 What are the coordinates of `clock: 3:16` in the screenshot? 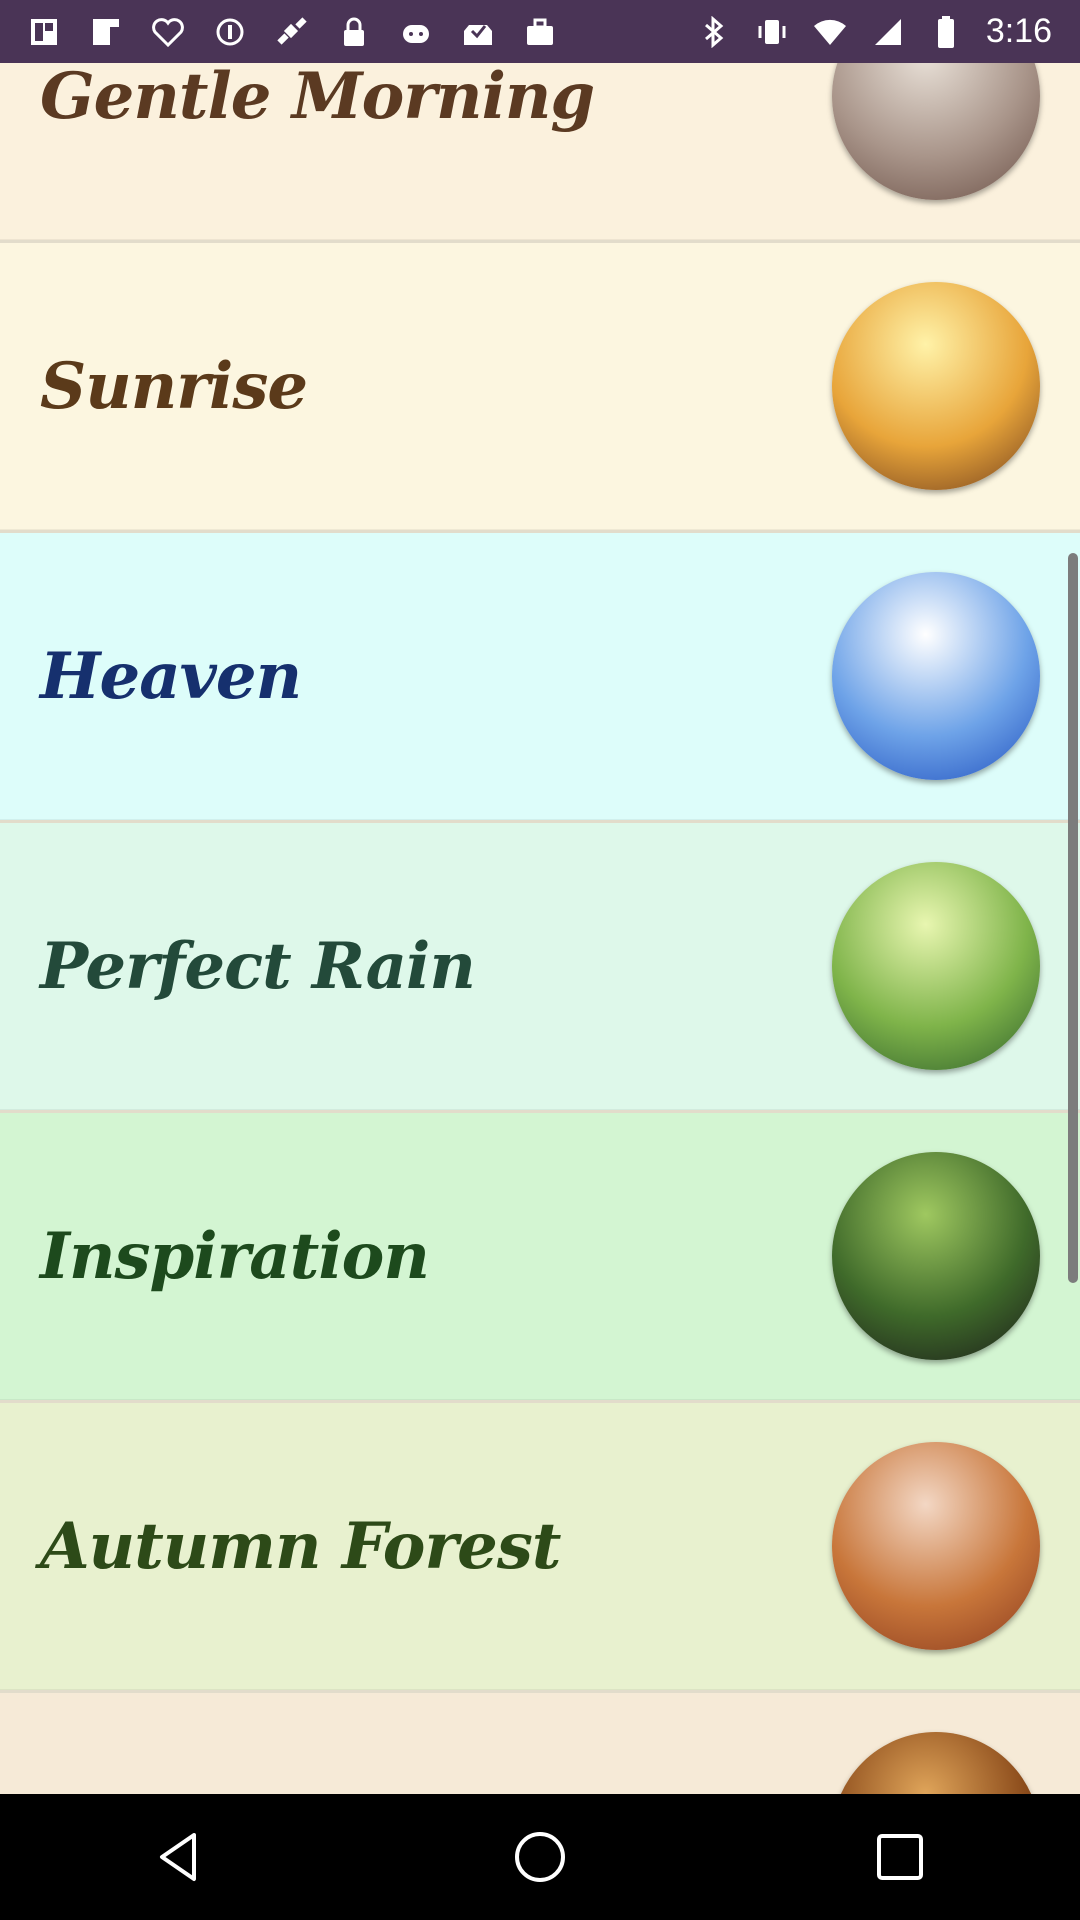 It's located at (1018, 31).